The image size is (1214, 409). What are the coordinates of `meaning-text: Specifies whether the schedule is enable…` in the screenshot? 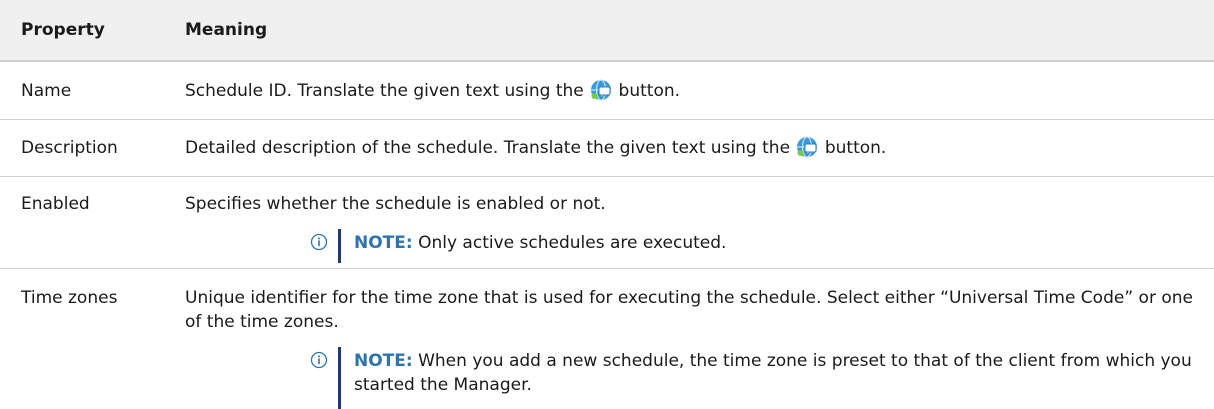 It's located at (395, 204).